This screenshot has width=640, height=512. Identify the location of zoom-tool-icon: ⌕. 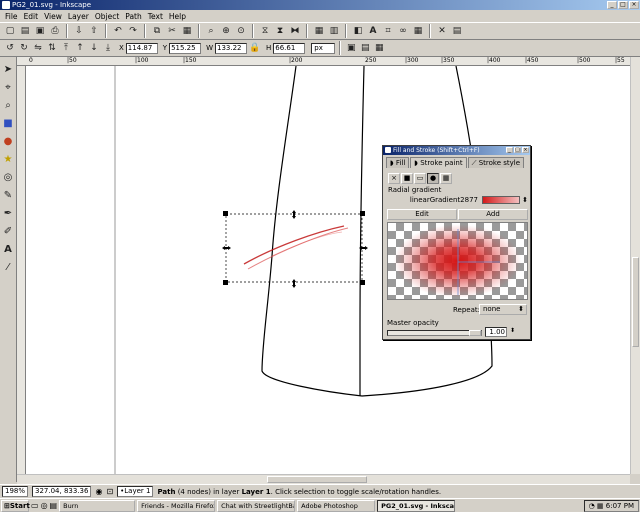
(8, 105).